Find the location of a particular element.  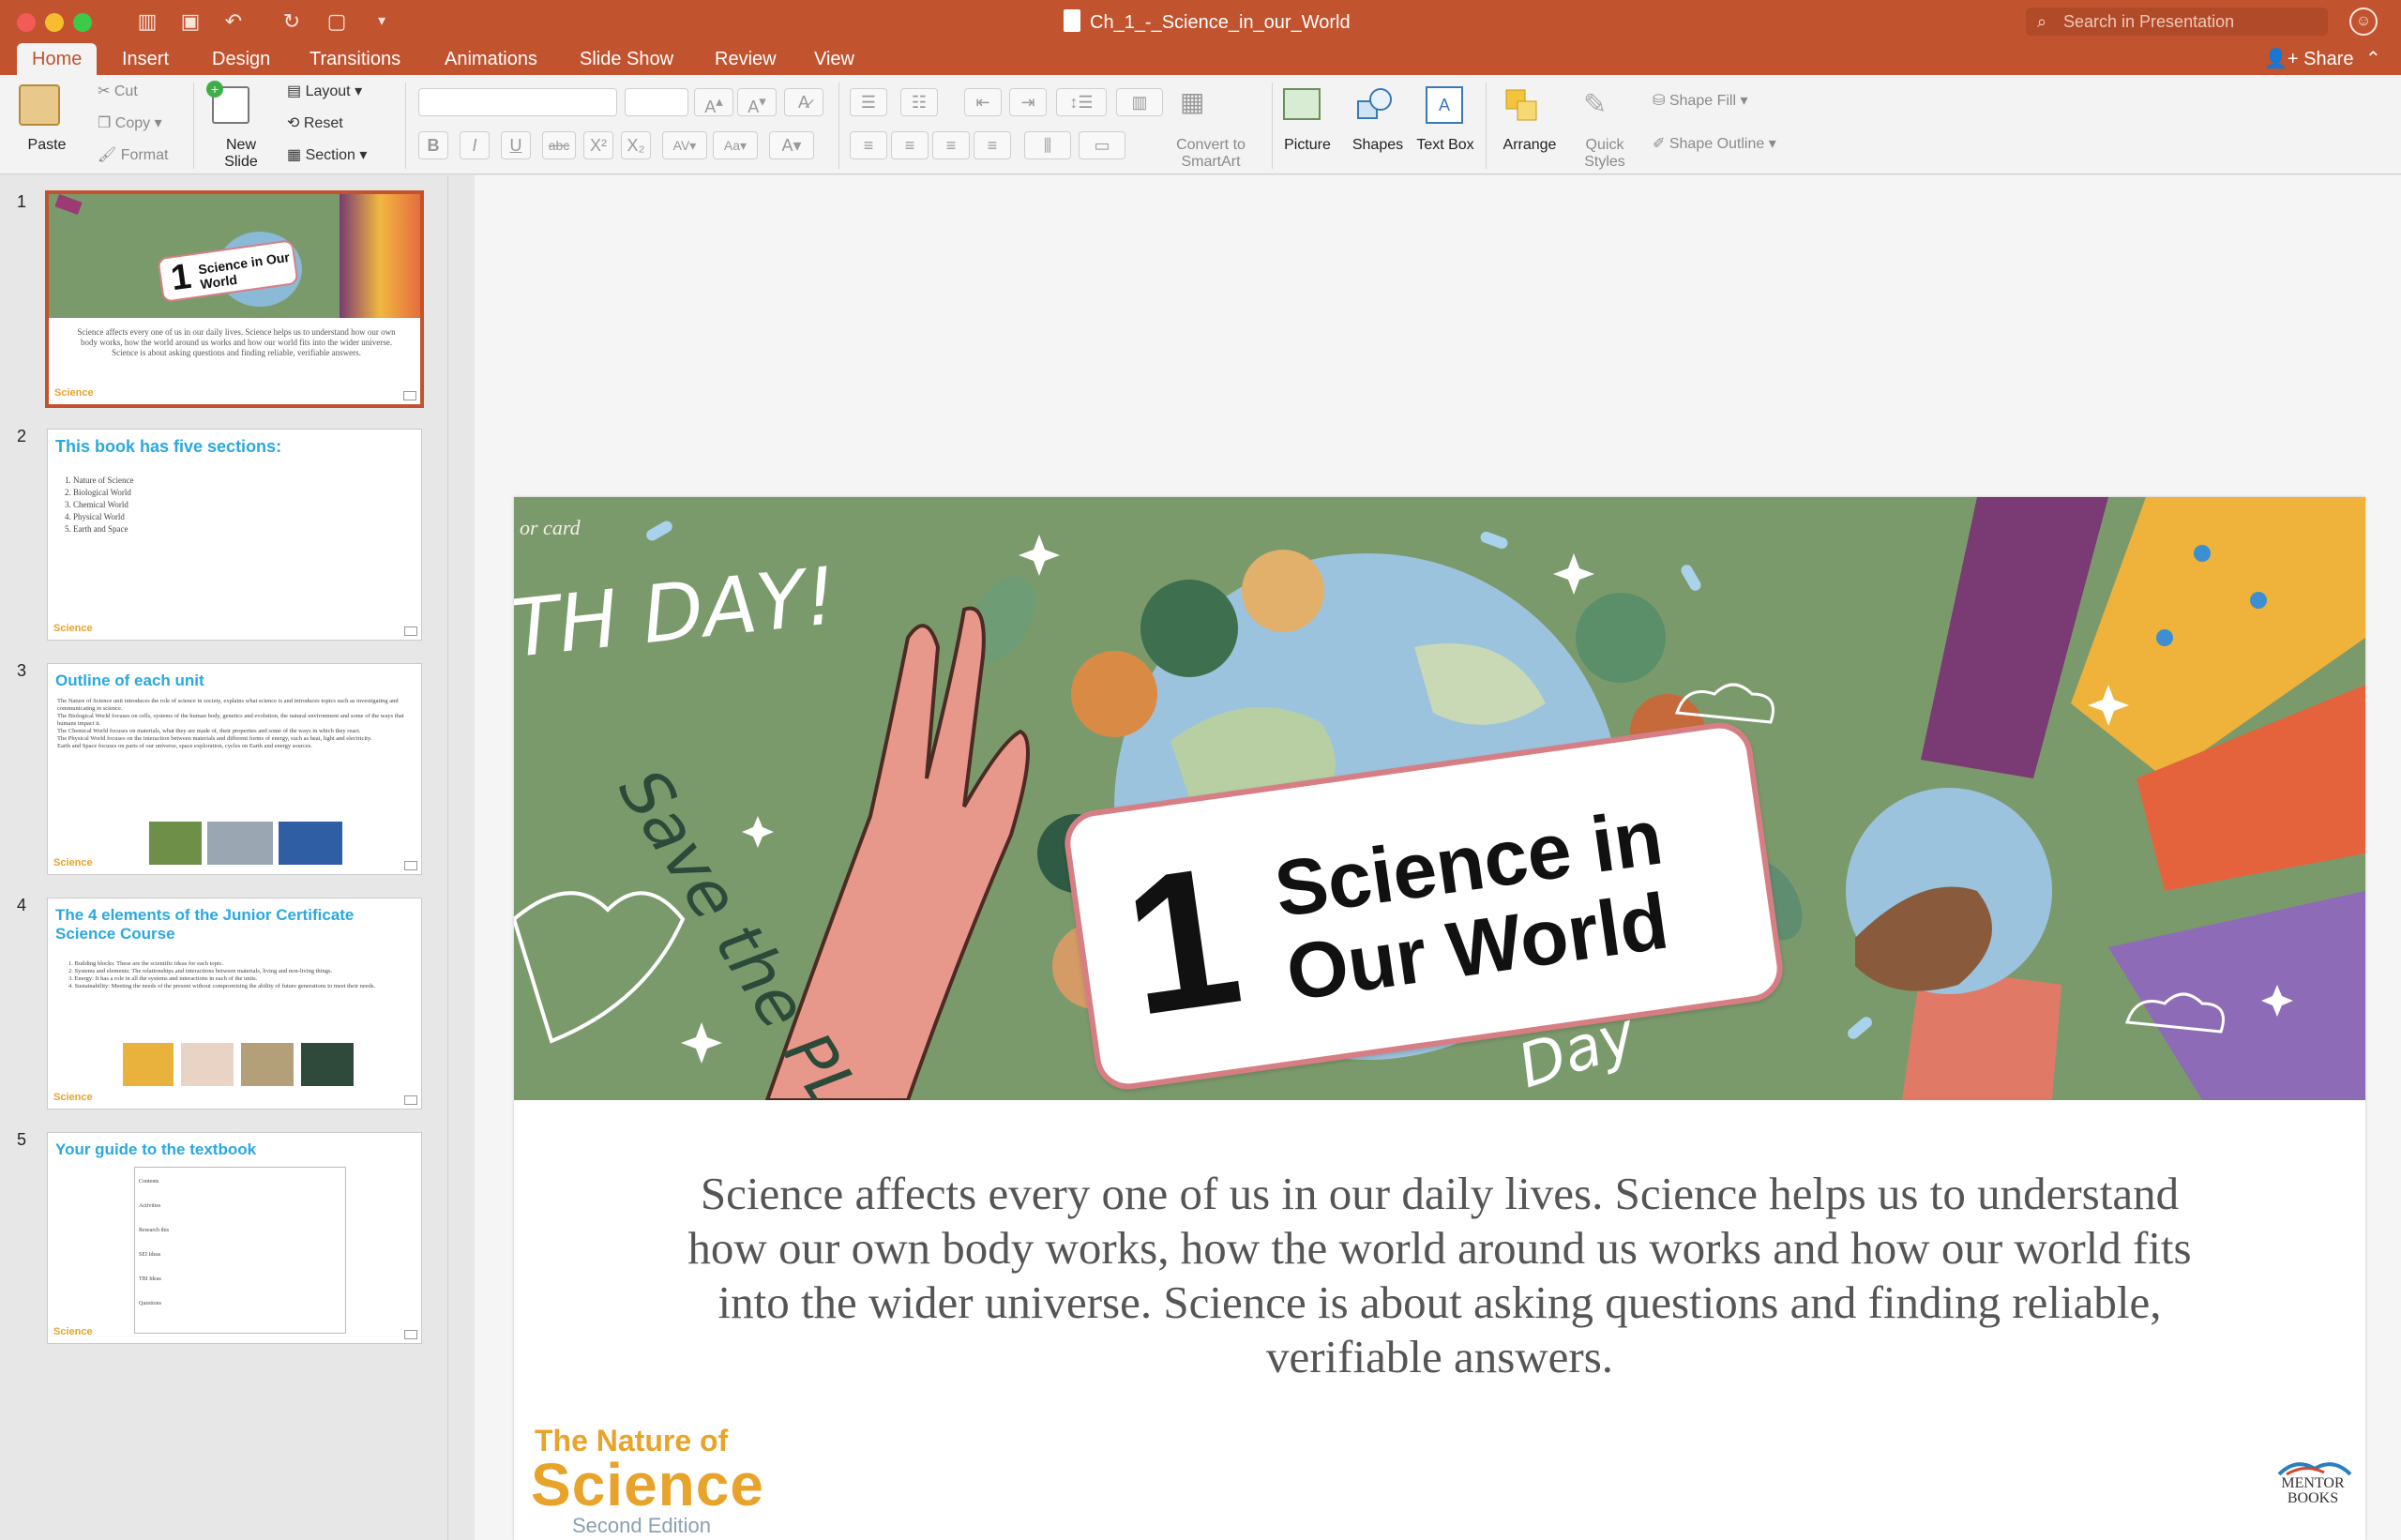

collapse-ribbon-icon: ⌃ is located at coordinates (2373, 59).